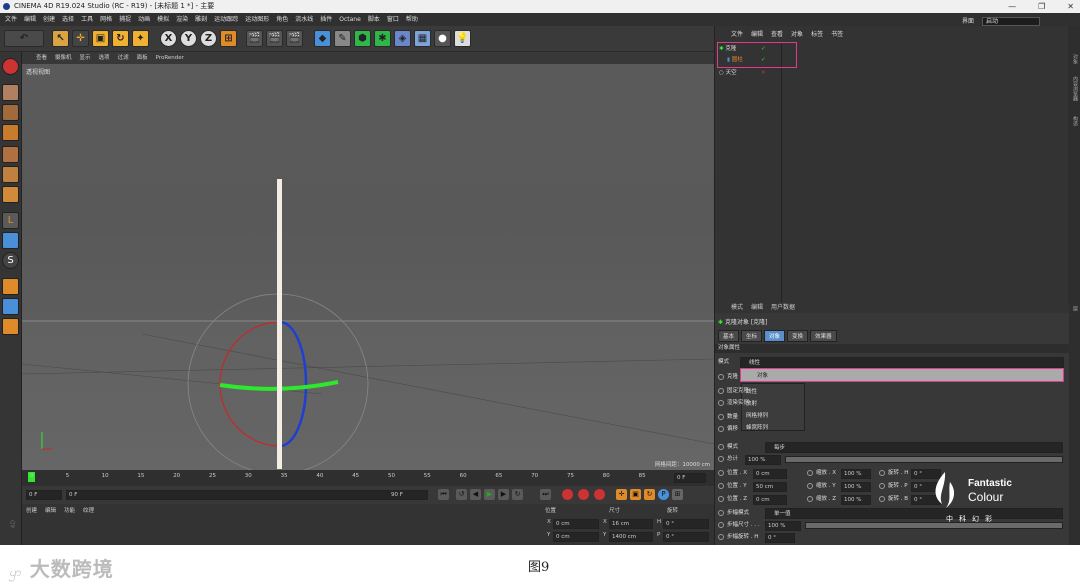 The height and width of the screenshot is (585, 1080). What do you see at coordinates (780, 538) in the screenshot?
I see `step-rot-field: 0 °` at bounding box center [780, 538].